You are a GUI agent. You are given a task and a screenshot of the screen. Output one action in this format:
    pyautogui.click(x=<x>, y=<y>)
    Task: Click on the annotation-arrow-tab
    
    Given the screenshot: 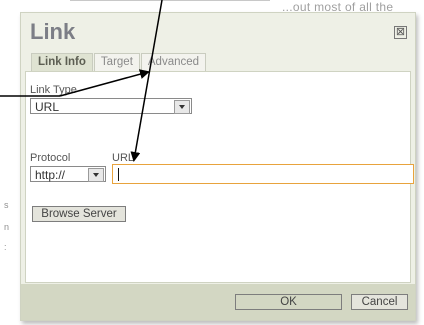 What is the action you would take?
    pyautogui.click(x=104, y=83)
    